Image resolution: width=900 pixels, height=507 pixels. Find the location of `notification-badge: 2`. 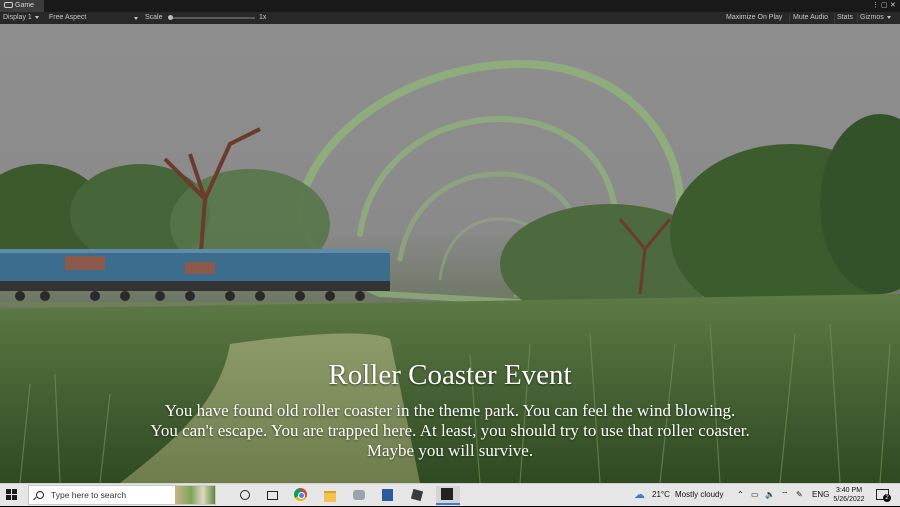

notification-badge: 2 is located at coordinates (887, 498).